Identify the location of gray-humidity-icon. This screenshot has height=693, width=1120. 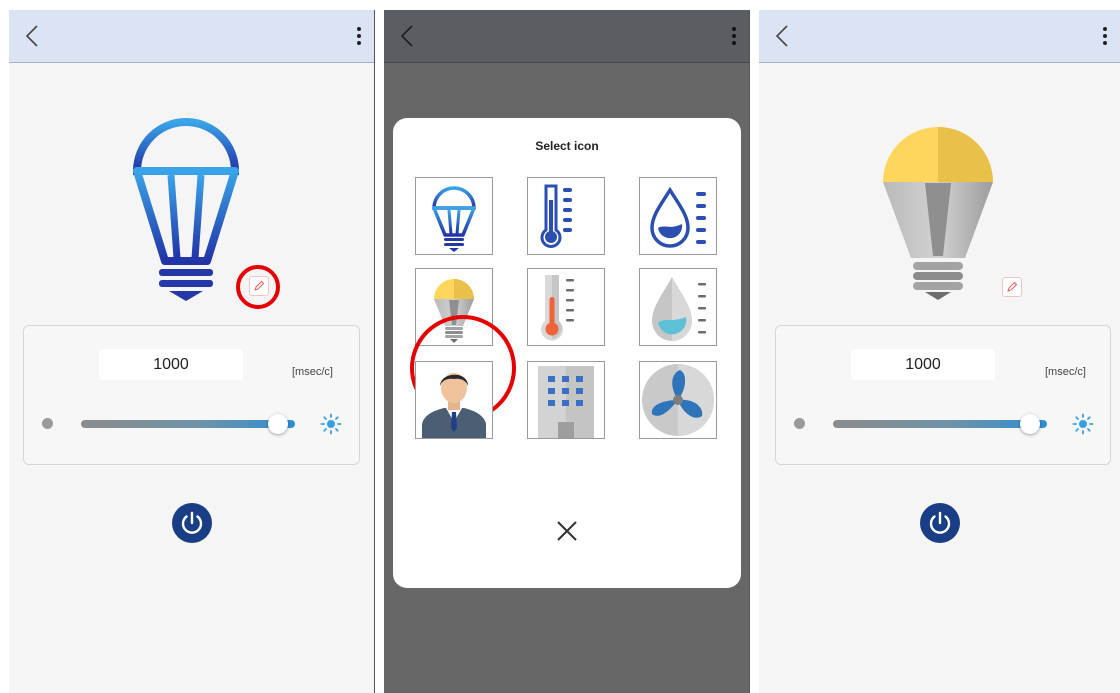
(679, 309).